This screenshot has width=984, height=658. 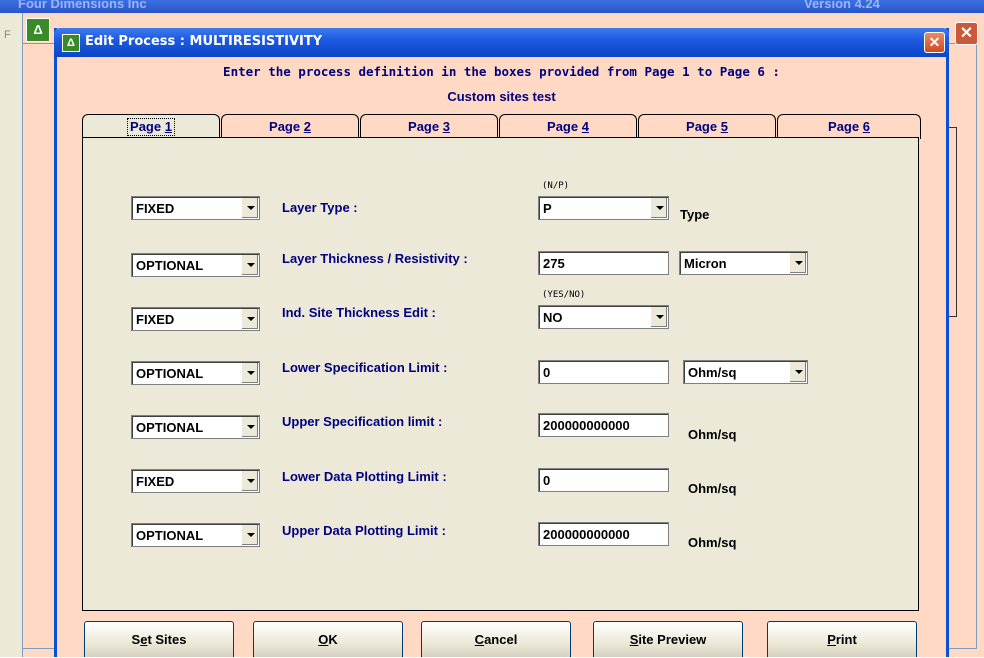 What do you see at coordinates (712, 488) in the screenshot?
I see `lower-plot-unit: Ohm/sq` at bounding box center [712, 488].